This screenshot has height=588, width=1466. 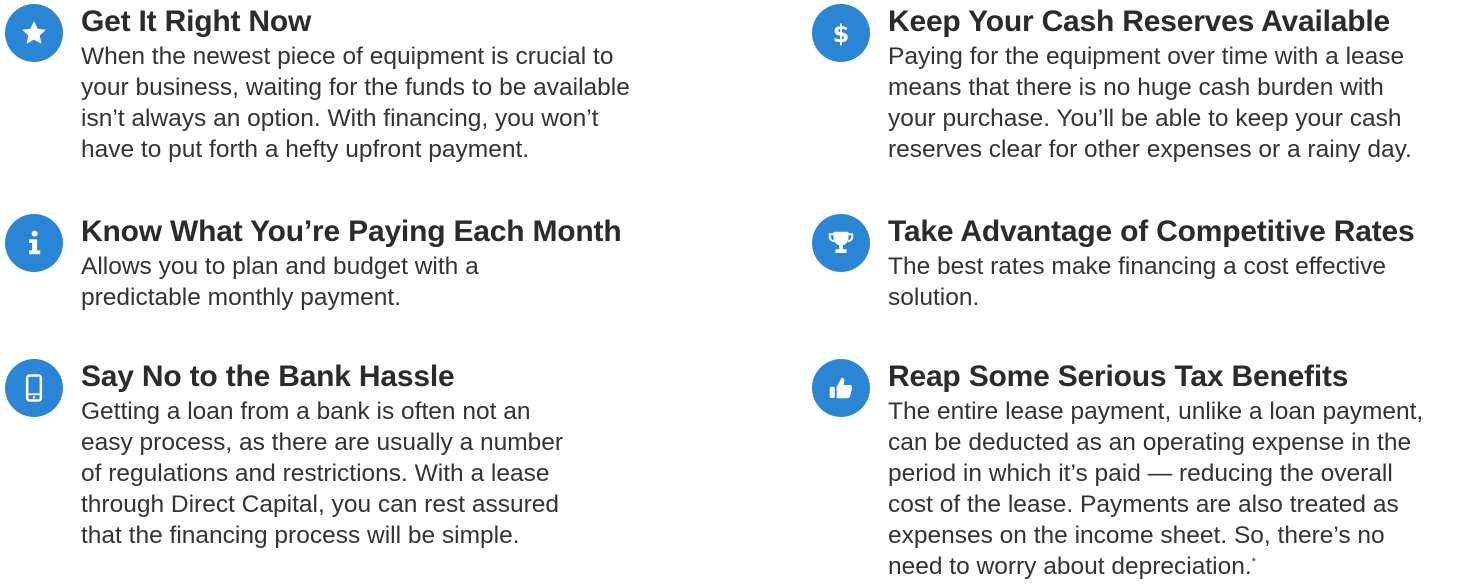 I want to click on dollar-icon: $, so click(x=841, y=33).